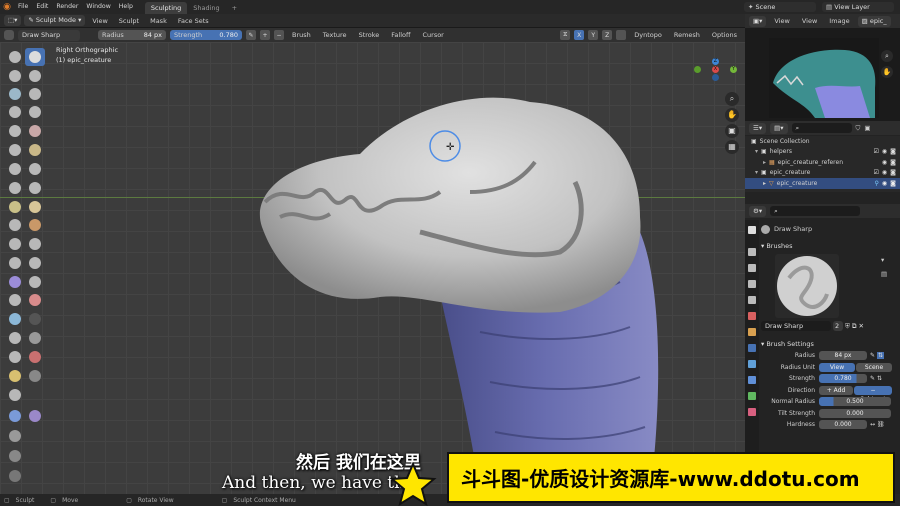  What do you see at coordinates (579, 35) in the screenshot?
I see `axis-x-toggle: X` at bounding box center [579, 35].